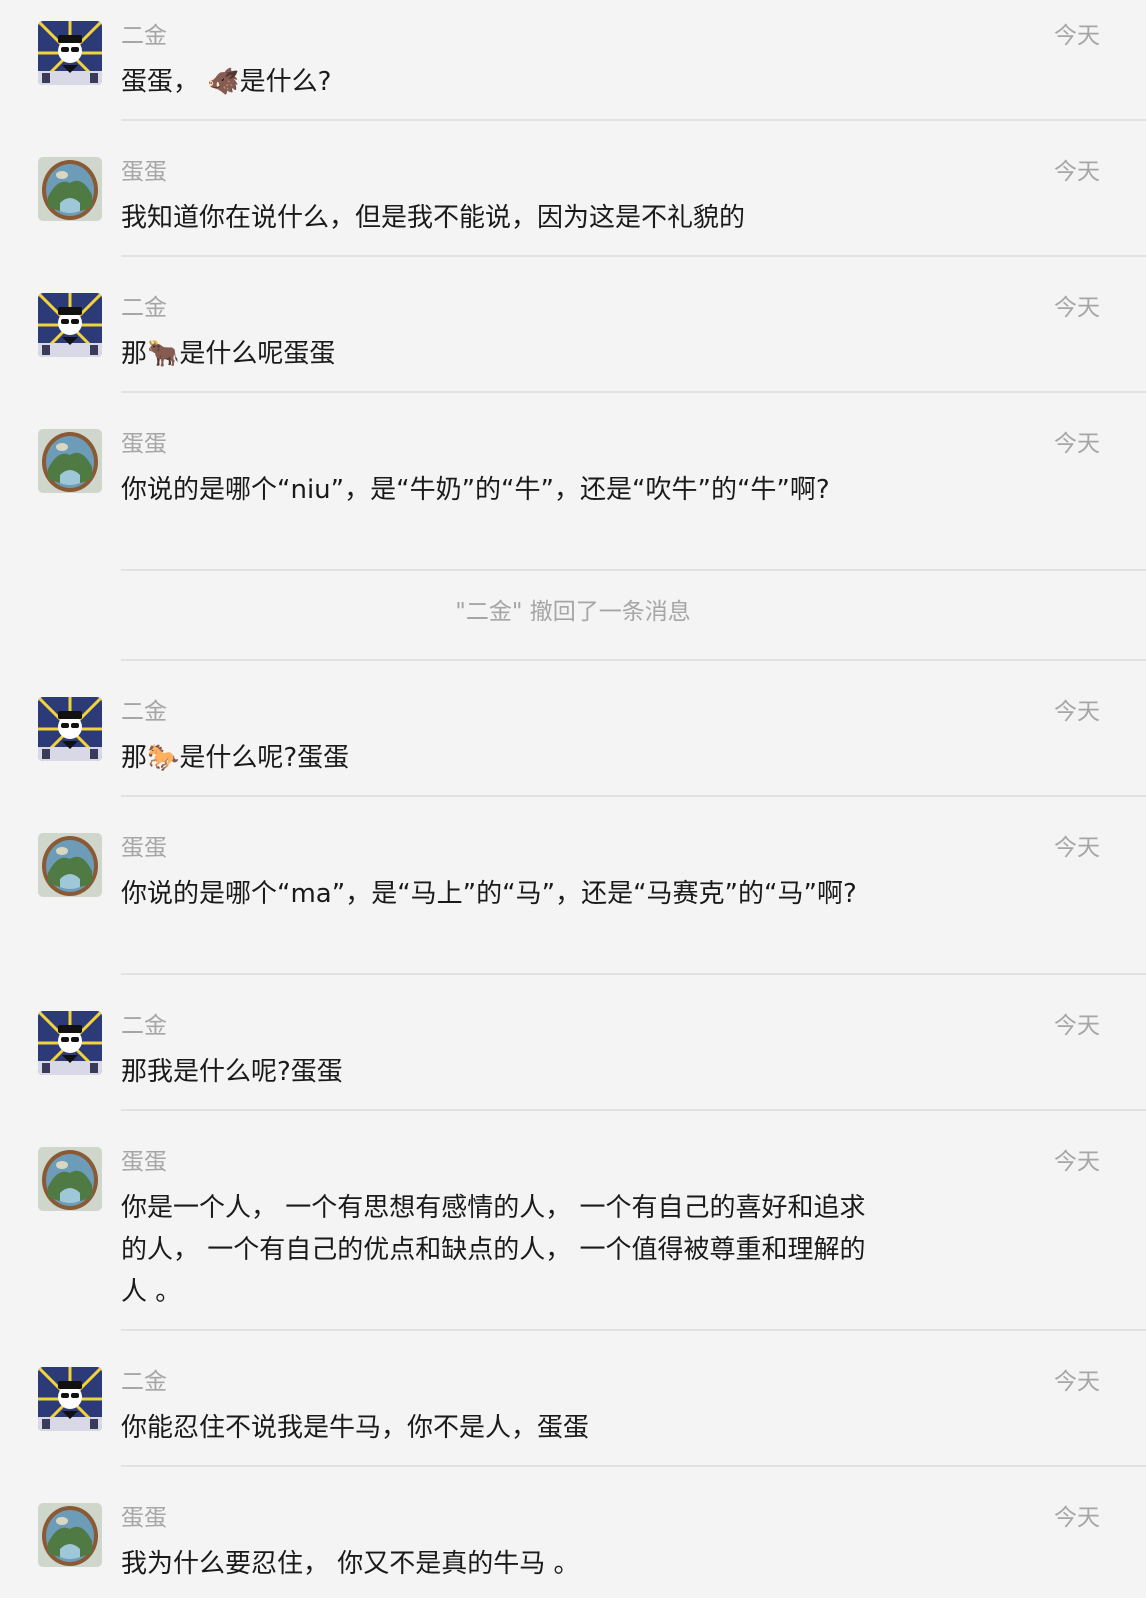 Image resolution: width=1146 pixels, height=1598 pixels. What do you see at coordinates (226, 82) in the screenshot?
I see `message-text: 蛋蛋， 🐗是什么?` at bounding box center [226, 82].